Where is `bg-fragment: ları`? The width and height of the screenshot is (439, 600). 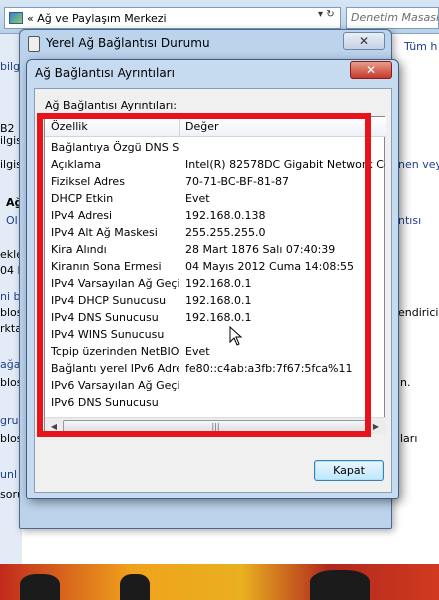 bg-fragment: ları is located at coordinates (409, 438).